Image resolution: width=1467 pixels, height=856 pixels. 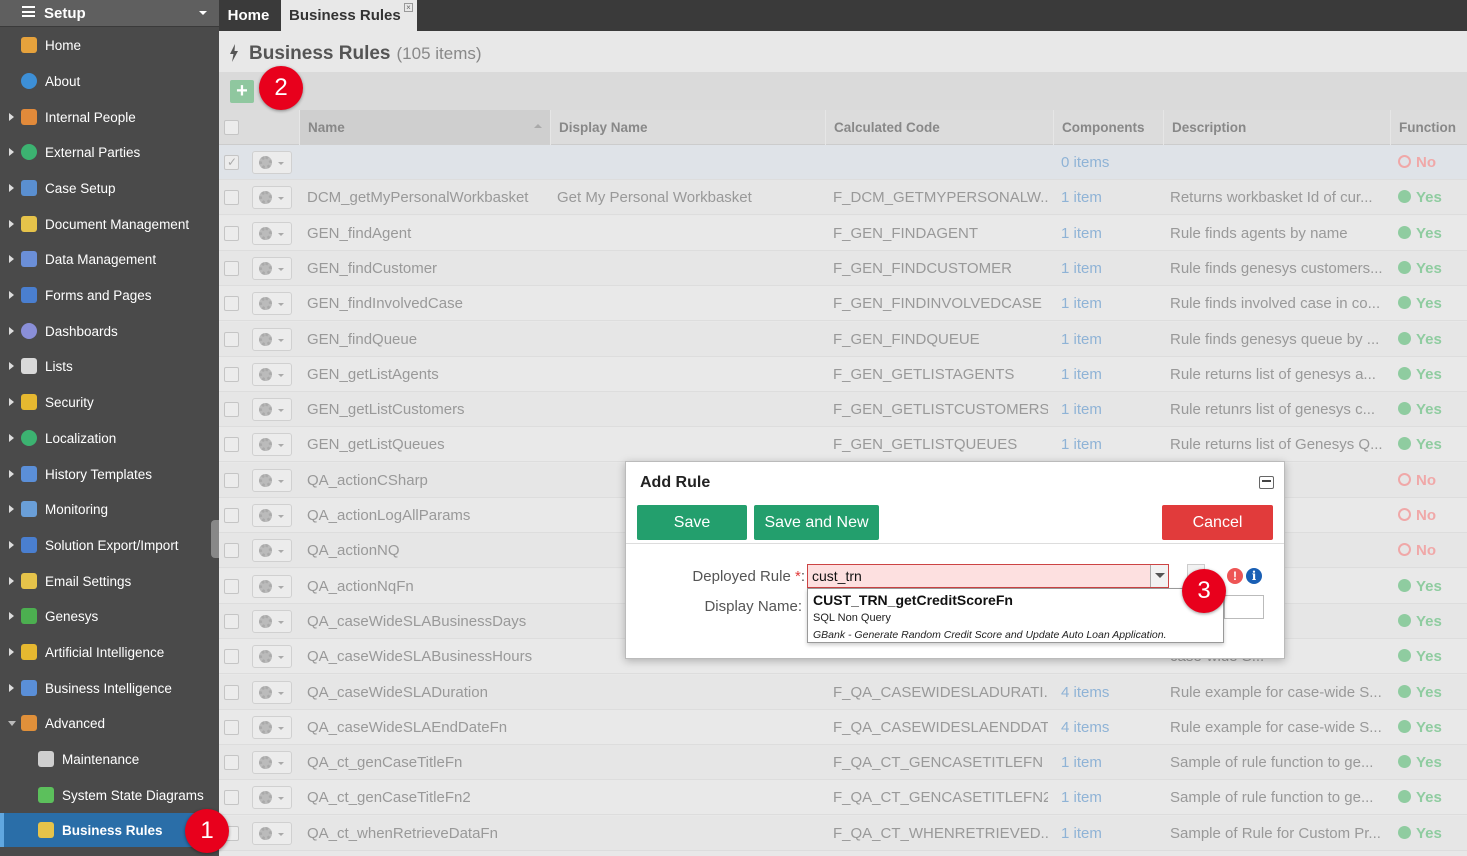 What do you see at coordinates (109, 295) in the screenshot?
I see `sidebar-item-forms-and-pages: Forms and Pages` at bounding box center [109, 295].